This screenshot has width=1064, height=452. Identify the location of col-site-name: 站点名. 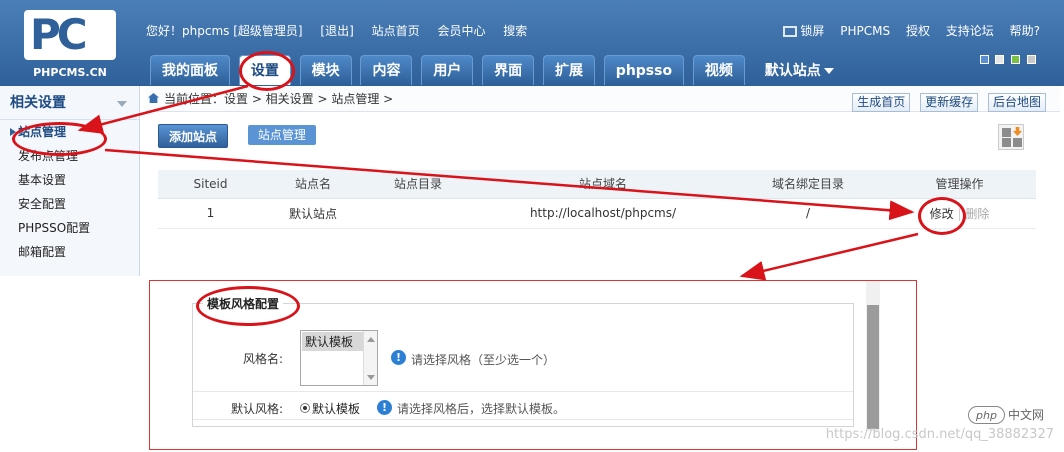
(313, 184).